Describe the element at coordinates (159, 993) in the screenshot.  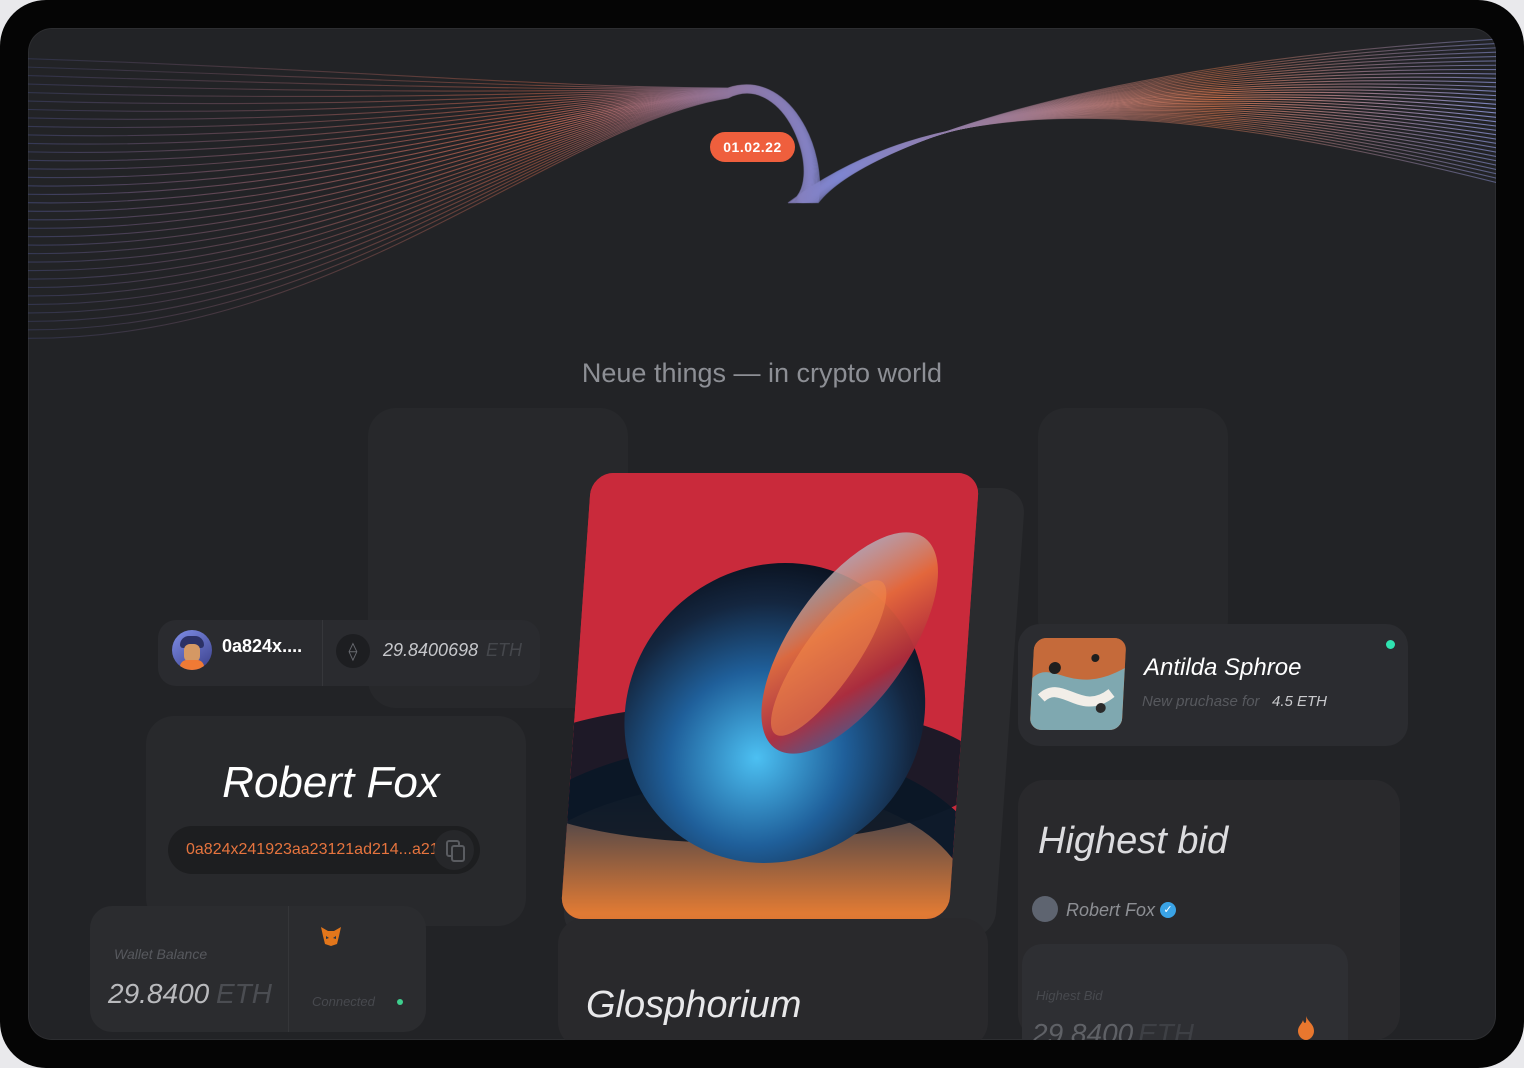
I see `balance-value: 29.8400` at that location.